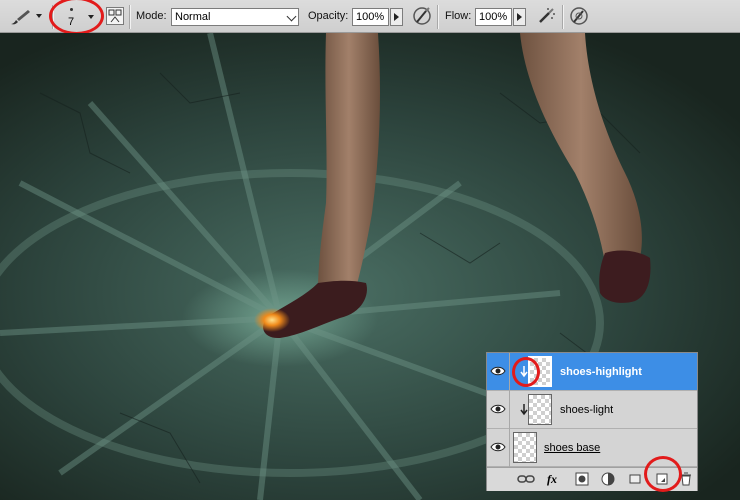  Describe the element at coordinates (71, 22) in the screenshot. I see `brush-size: 7` at that location.